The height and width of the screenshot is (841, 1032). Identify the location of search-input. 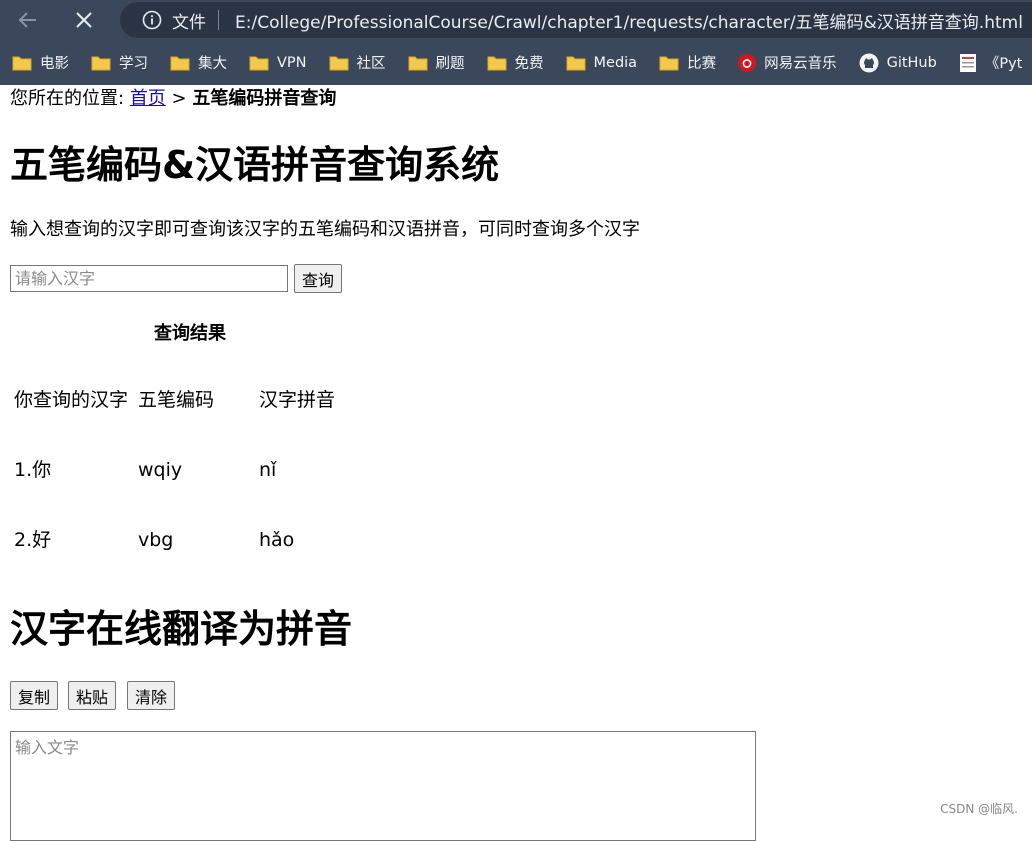
(149, 278).